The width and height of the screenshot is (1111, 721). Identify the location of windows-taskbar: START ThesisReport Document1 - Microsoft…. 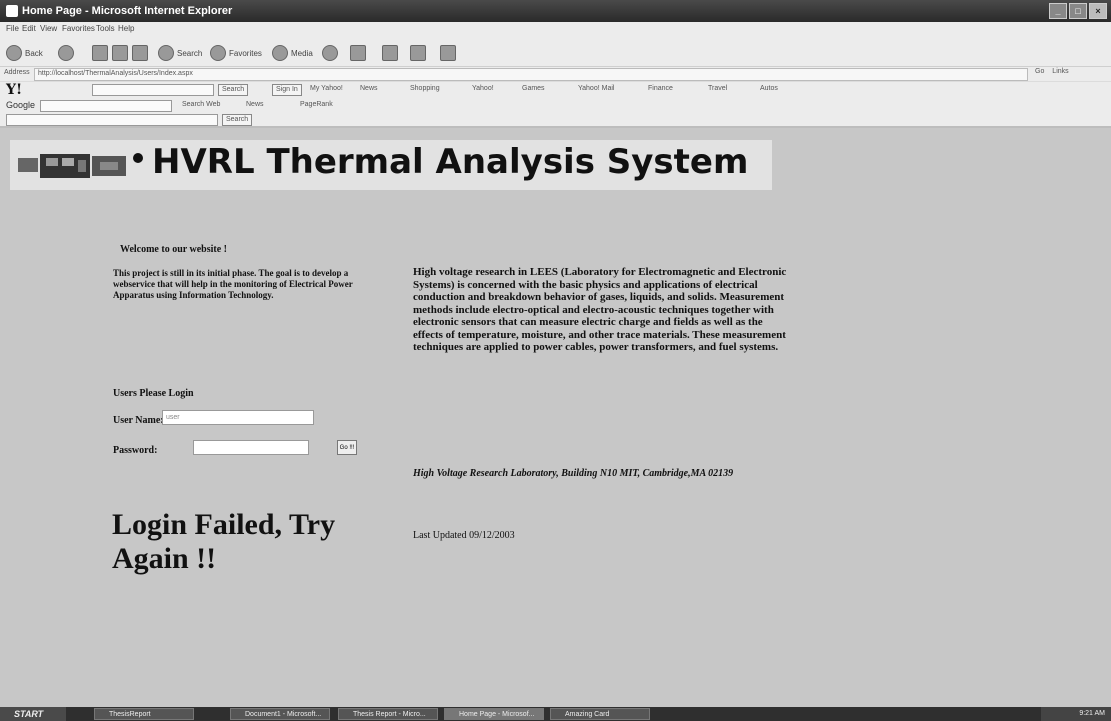
(555, 714).